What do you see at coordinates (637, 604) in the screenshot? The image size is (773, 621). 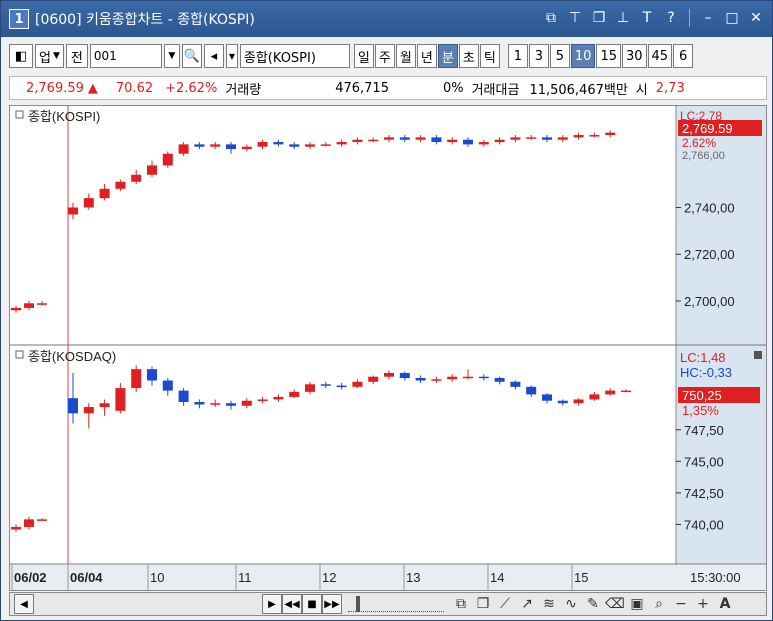 I see `save-icon: ▣` at bounding box center [637, 604].